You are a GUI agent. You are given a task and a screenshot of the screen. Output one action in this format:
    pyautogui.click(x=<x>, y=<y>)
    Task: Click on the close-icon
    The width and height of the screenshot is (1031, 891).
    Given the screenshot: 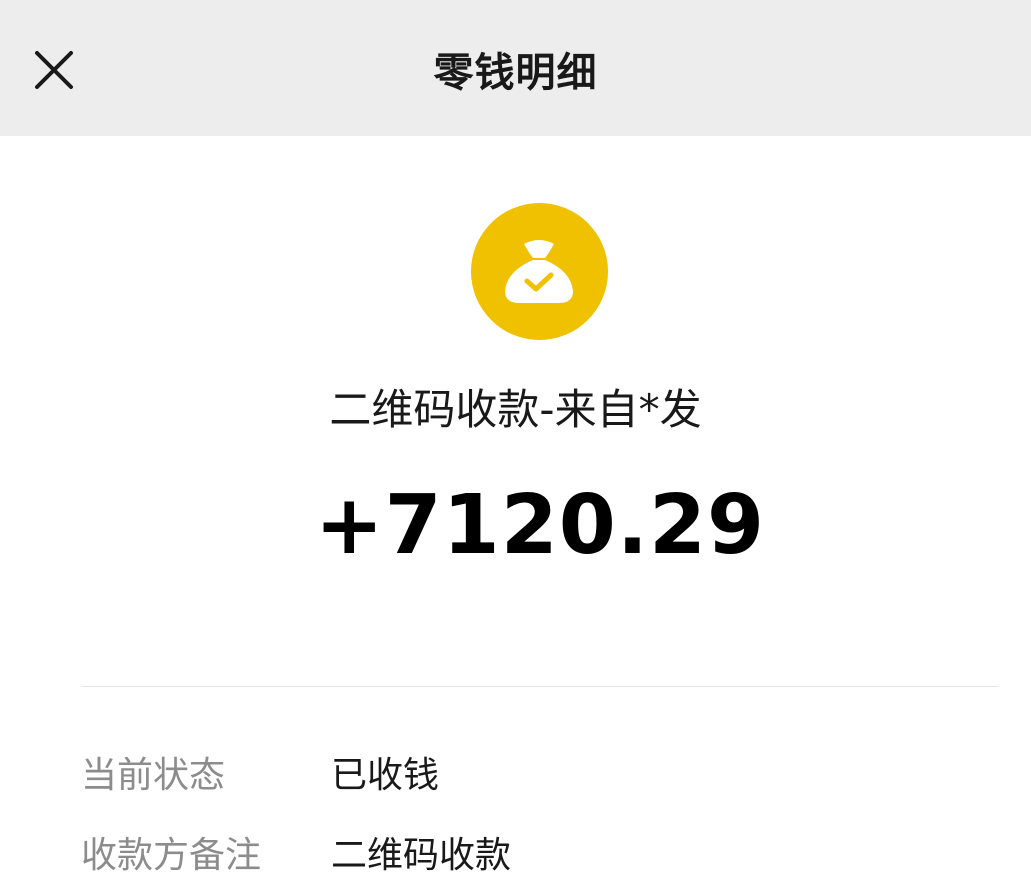 What is the action you would take?
    pyautogui.click(x=54, y=70)
    